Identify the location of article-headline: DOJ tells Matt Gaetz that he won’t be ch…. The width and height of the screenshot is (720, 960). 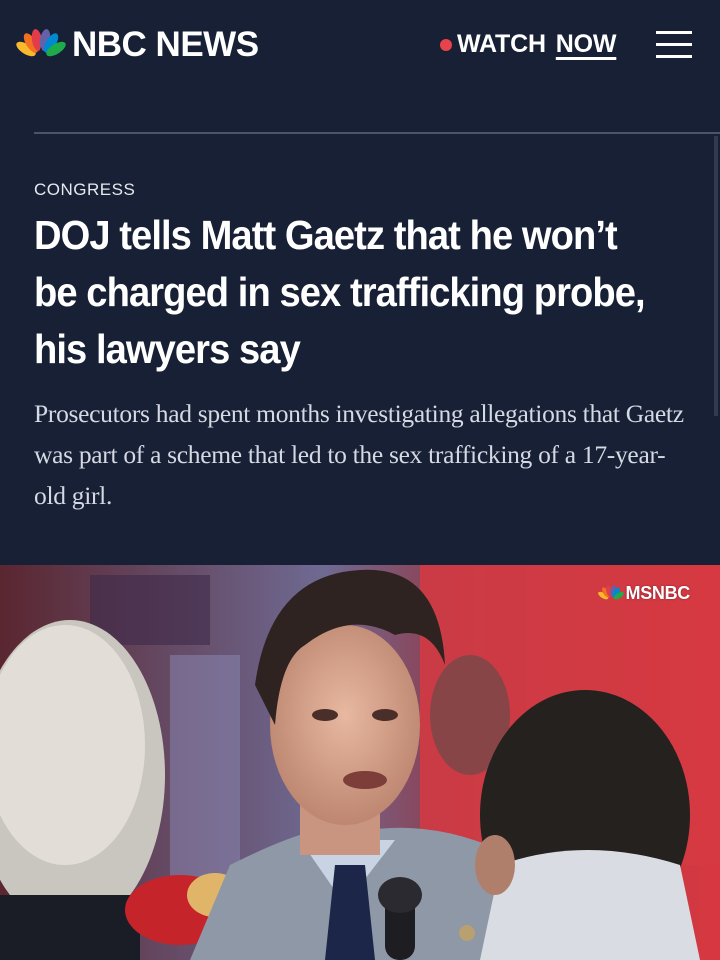
(340, 292).